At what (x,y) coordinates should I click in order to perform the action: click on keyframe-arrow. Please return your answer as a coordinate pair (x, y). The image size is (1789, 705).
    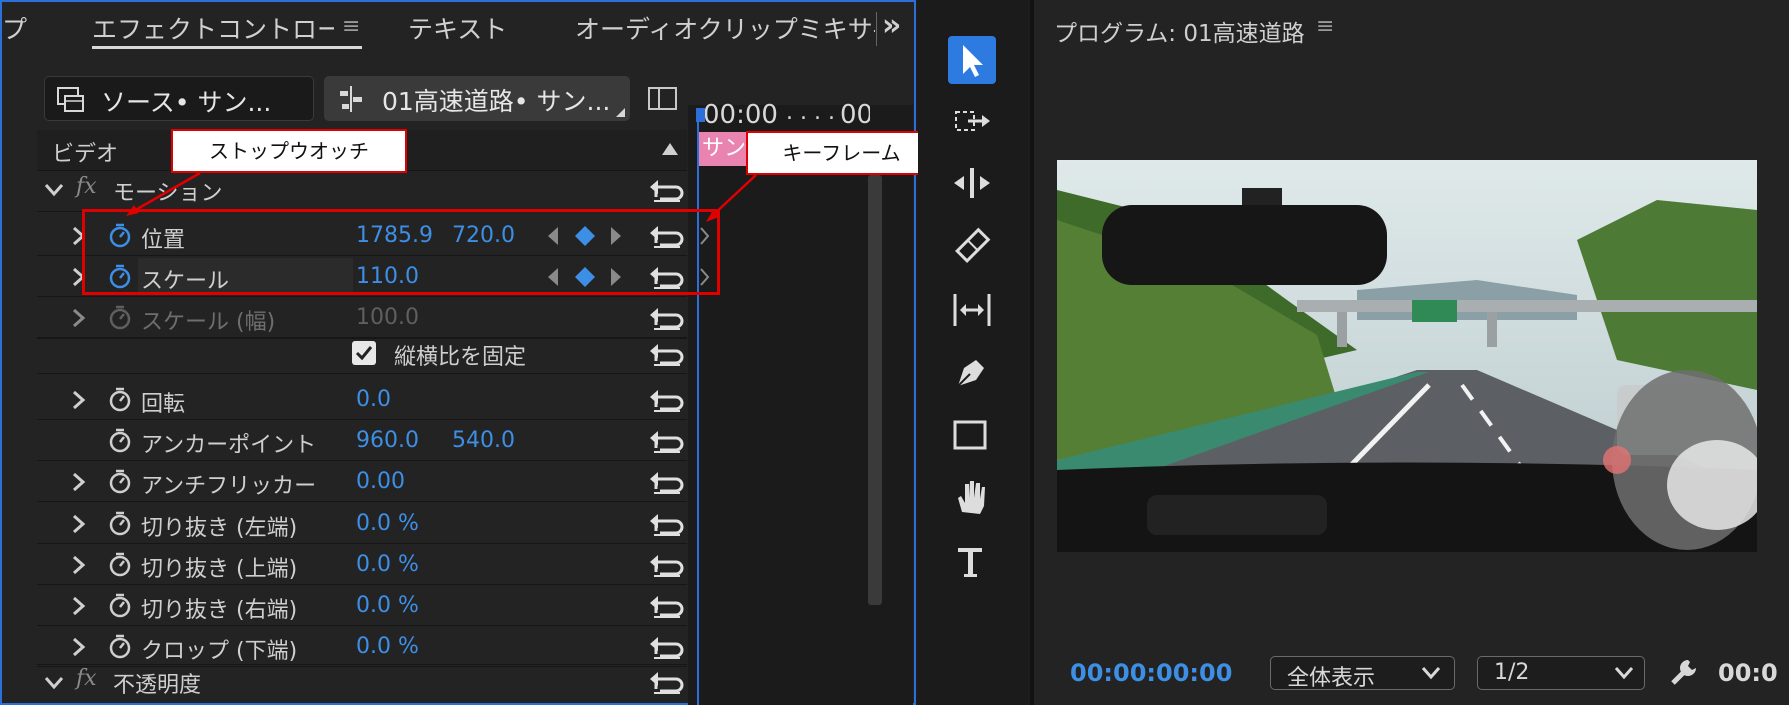
    Looking at the image, I should click on (734, 195).